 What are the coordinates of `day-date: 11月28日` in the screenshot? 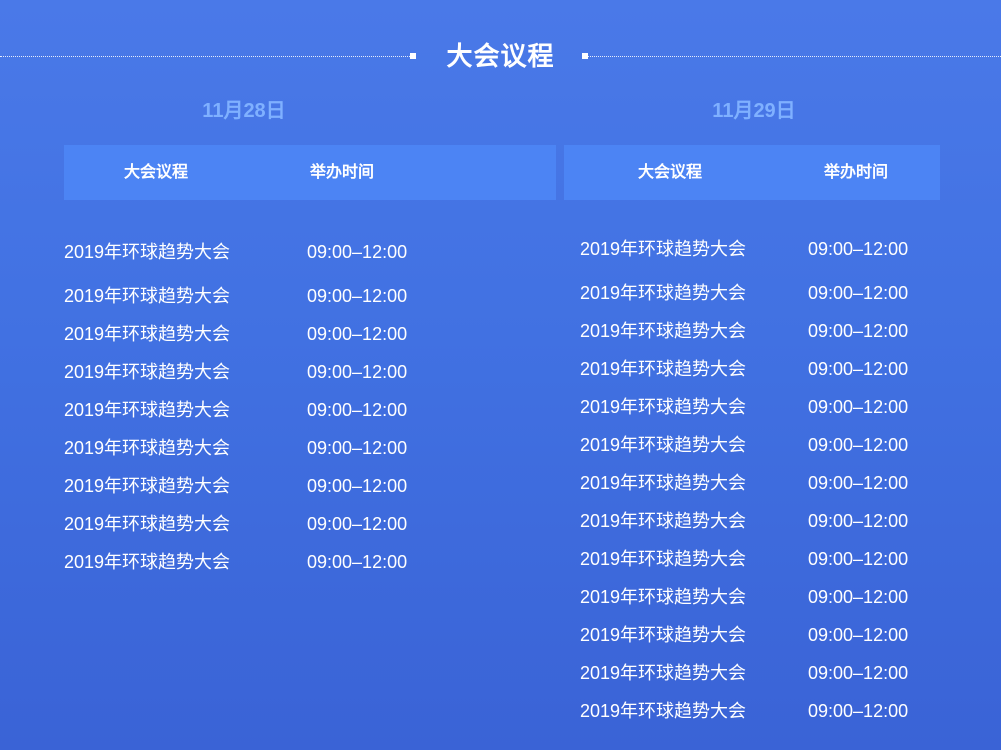 It's located at (244, 111).